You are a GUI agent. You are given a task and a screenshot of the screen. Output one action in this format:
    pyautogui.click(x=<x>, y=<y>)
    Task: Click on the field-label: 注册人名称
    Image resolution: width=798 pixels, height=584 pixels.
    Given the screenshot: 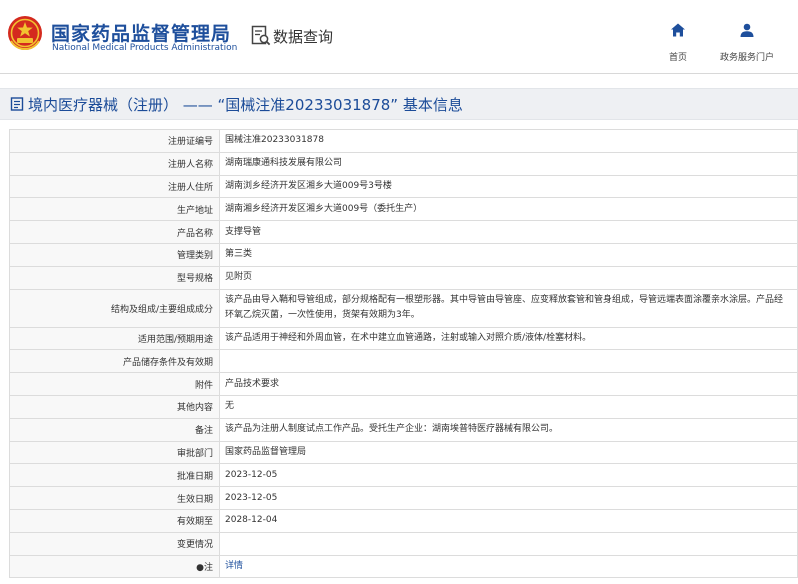 What is the action you would take?
    pyautogui.click(x=114, y=163)
    